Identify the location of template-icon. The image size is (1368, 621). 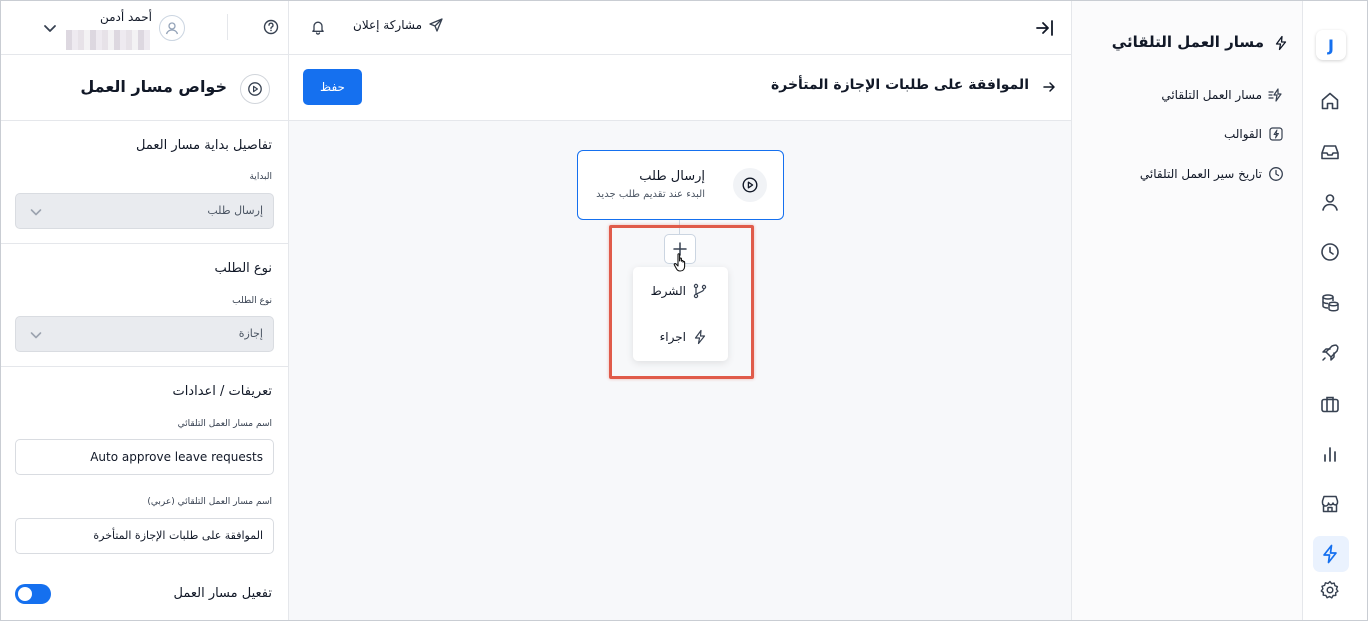
(1276, 134).